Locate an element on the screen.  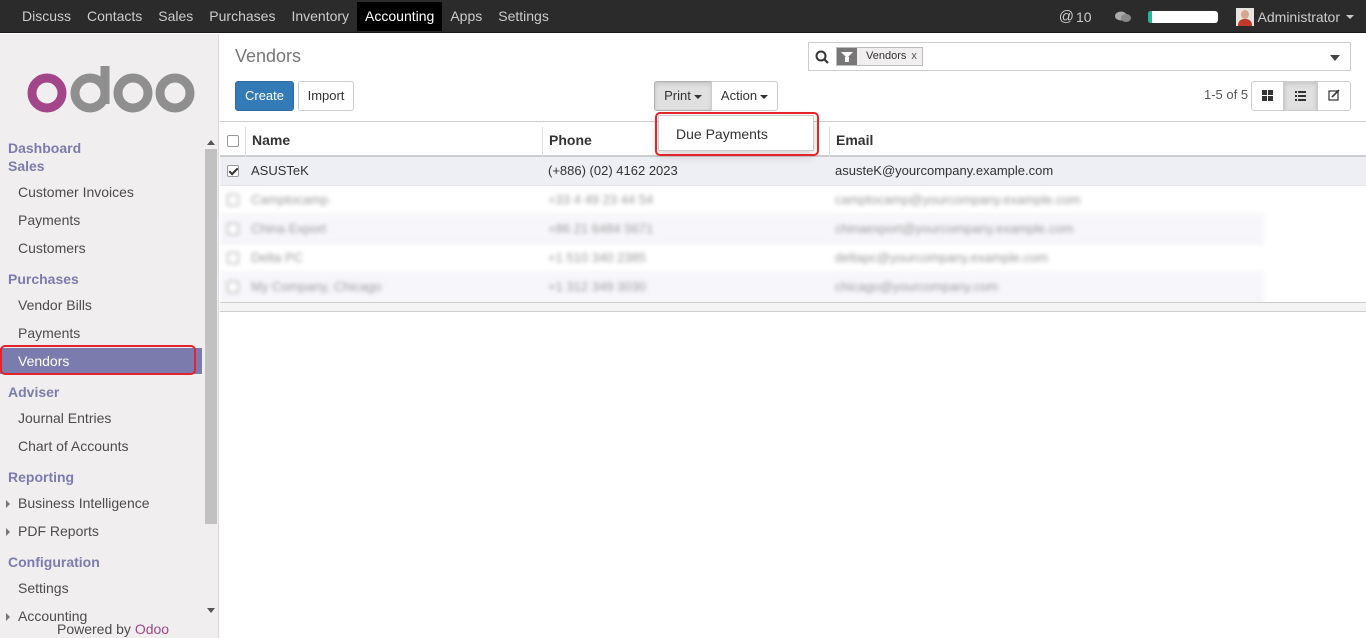
column-header-phone: Phone is located at coordinates (570, 140).